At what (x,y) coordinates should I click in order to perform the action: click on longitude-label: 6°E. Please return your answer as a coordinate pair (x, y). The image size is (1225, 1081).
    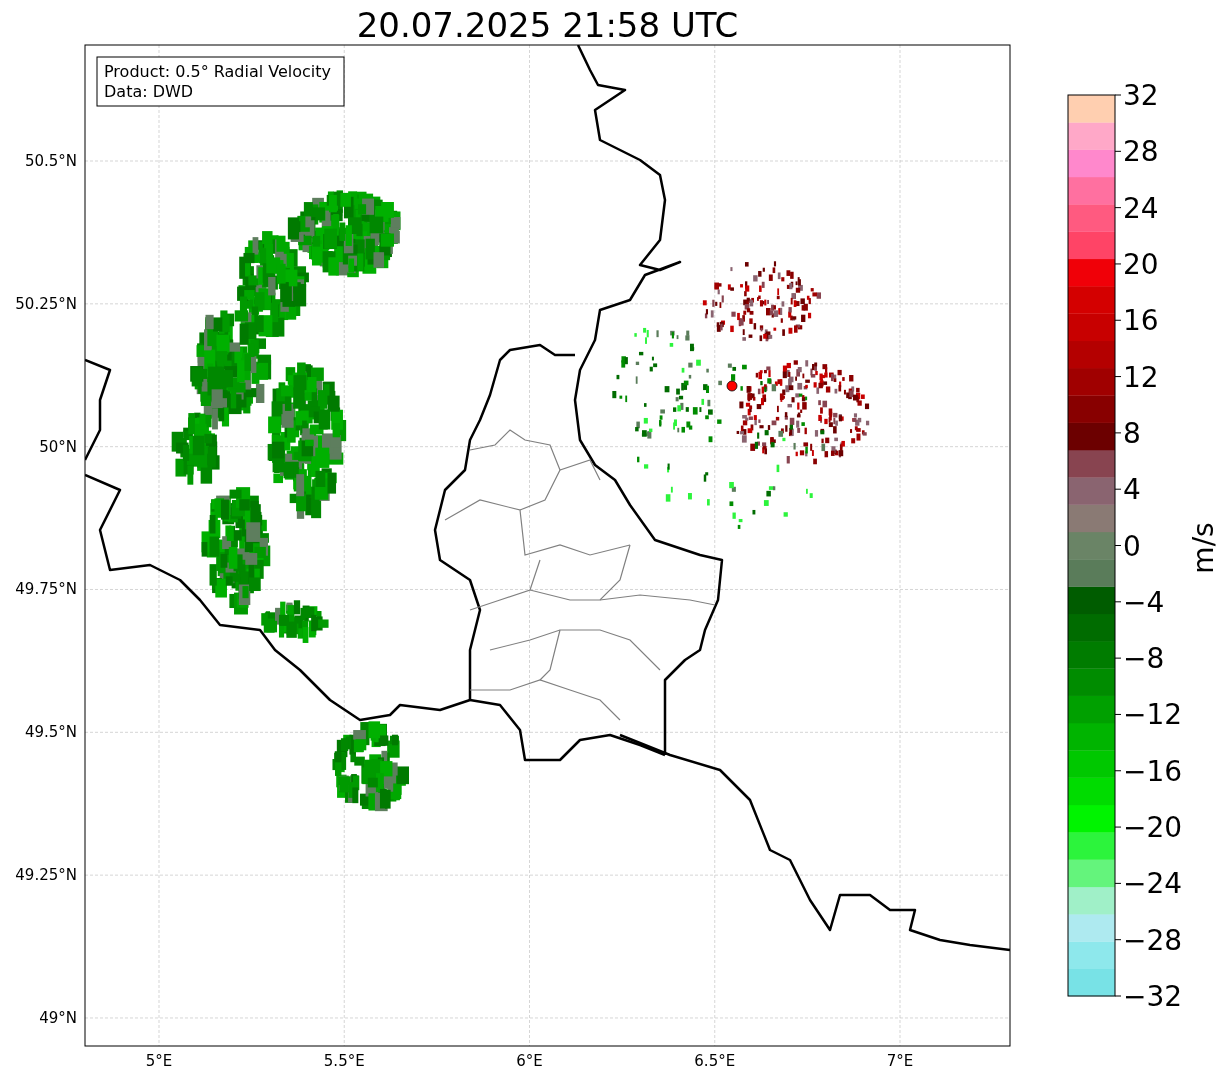
    Looking at the image, I should click on (529, 1061).